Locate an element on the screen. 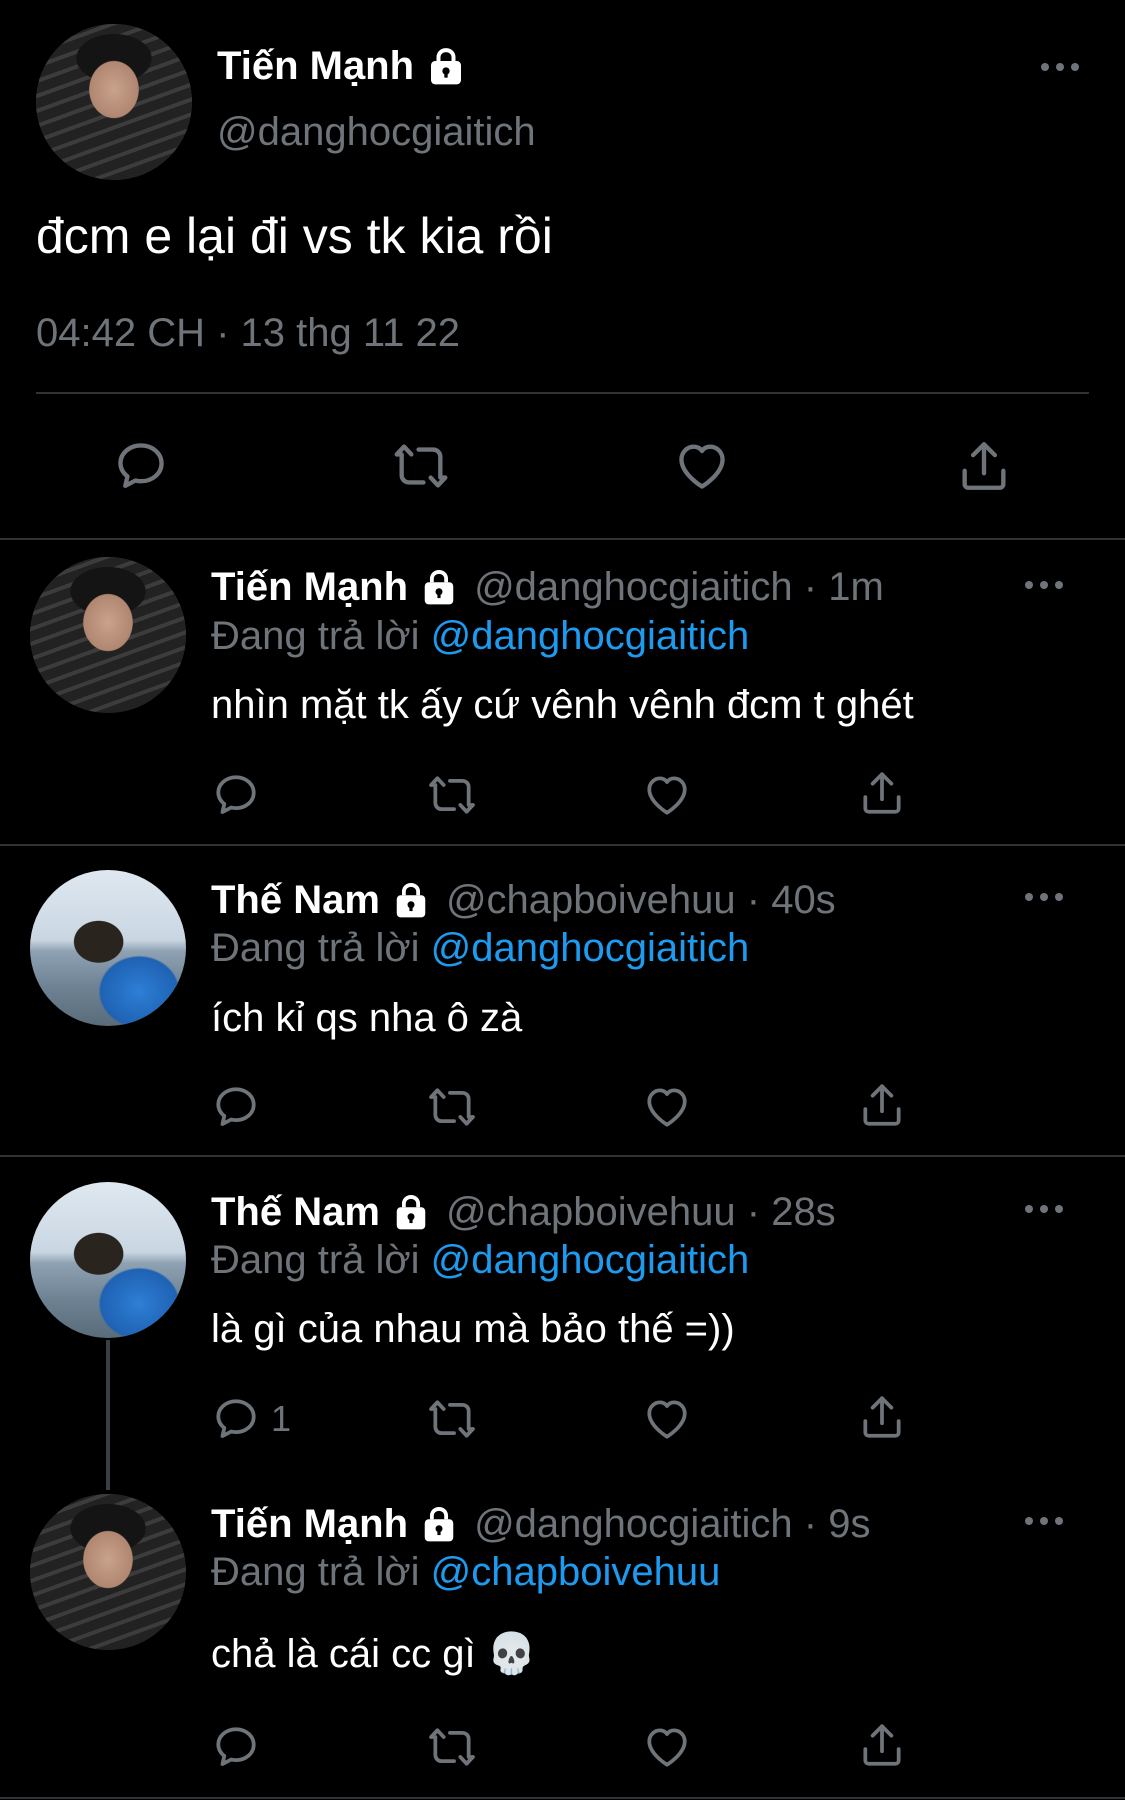 The height and width of the screenshot is (1800, 1125). tweet-timestamp: 04:42 CH · 13 thg 11 22 is located at coordinates (248, 333).